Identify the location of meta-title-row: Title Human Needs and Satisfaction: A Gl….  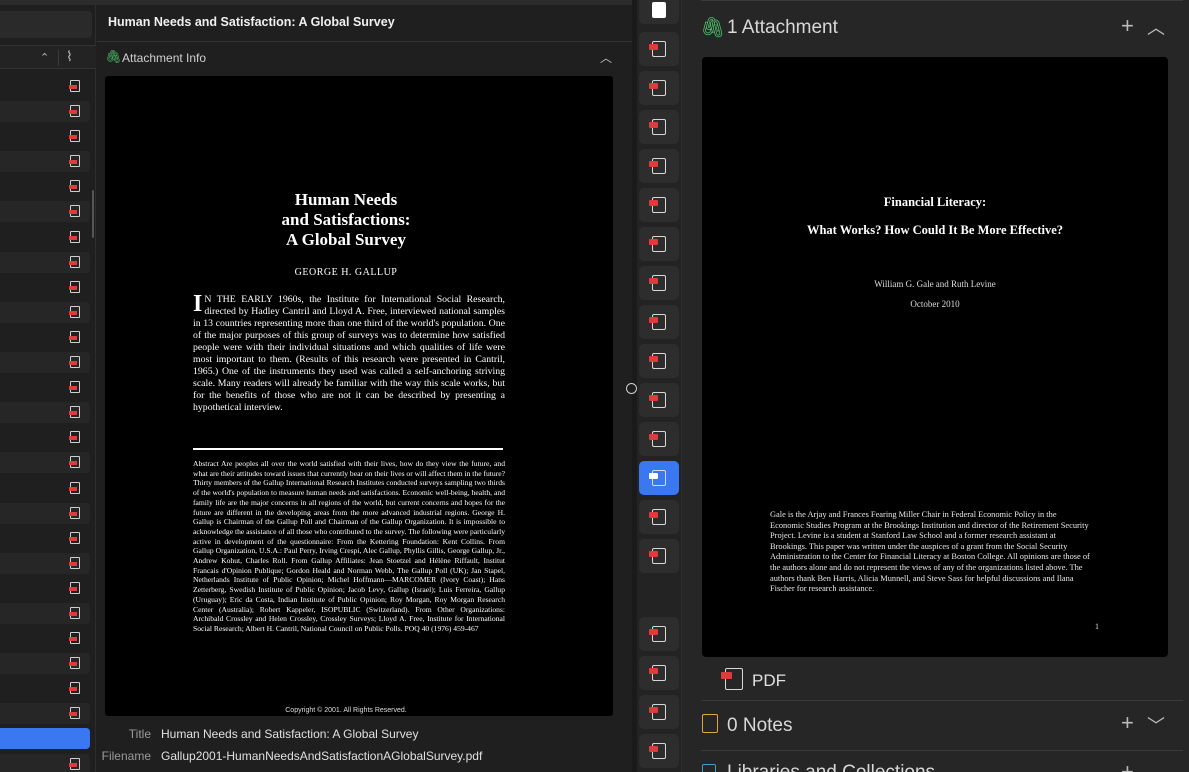
(364, 736).